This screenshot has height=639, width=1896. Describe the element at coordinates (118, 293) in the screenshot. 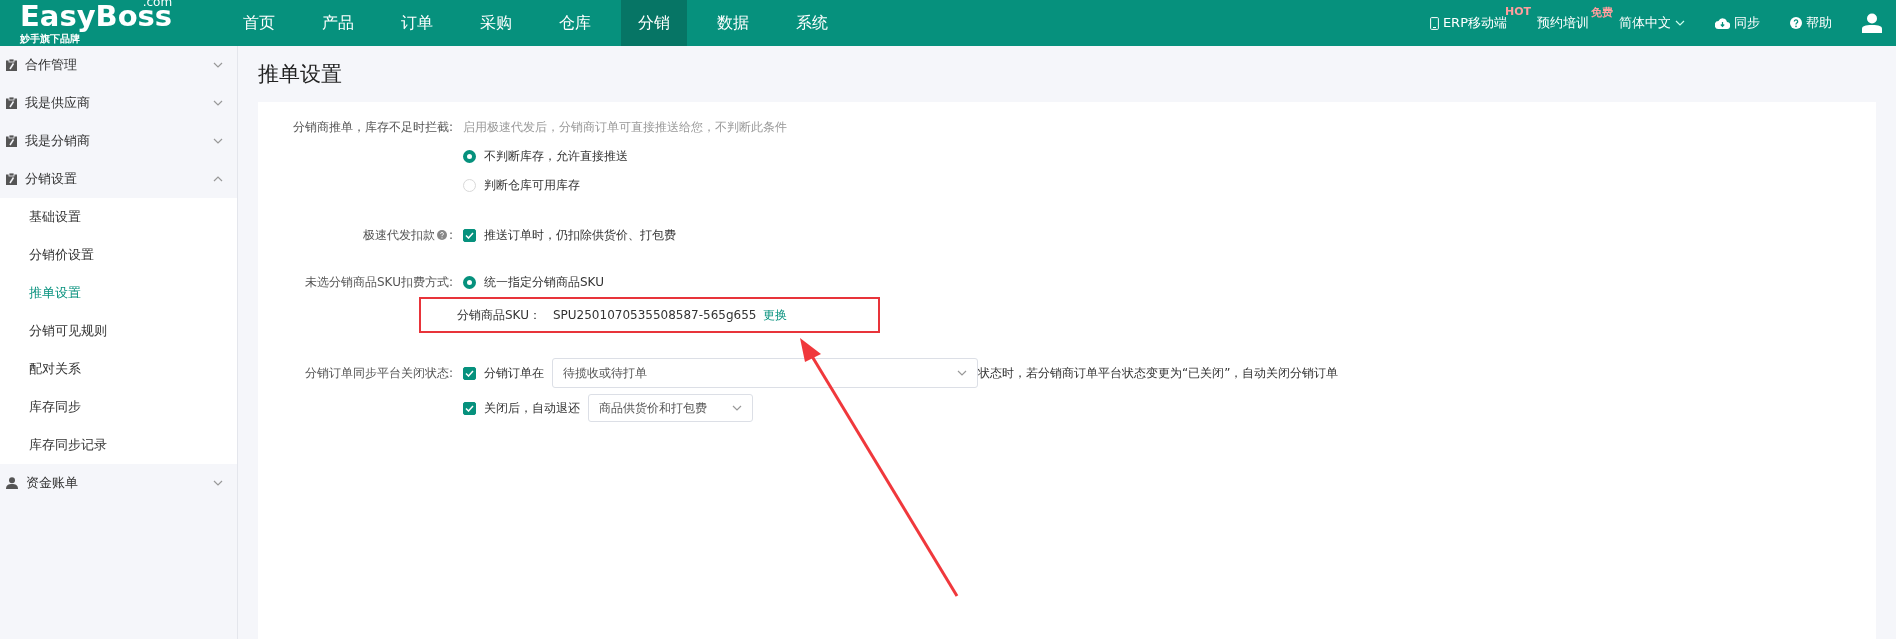

I see `sidebar-item: 推单设置` at that location.